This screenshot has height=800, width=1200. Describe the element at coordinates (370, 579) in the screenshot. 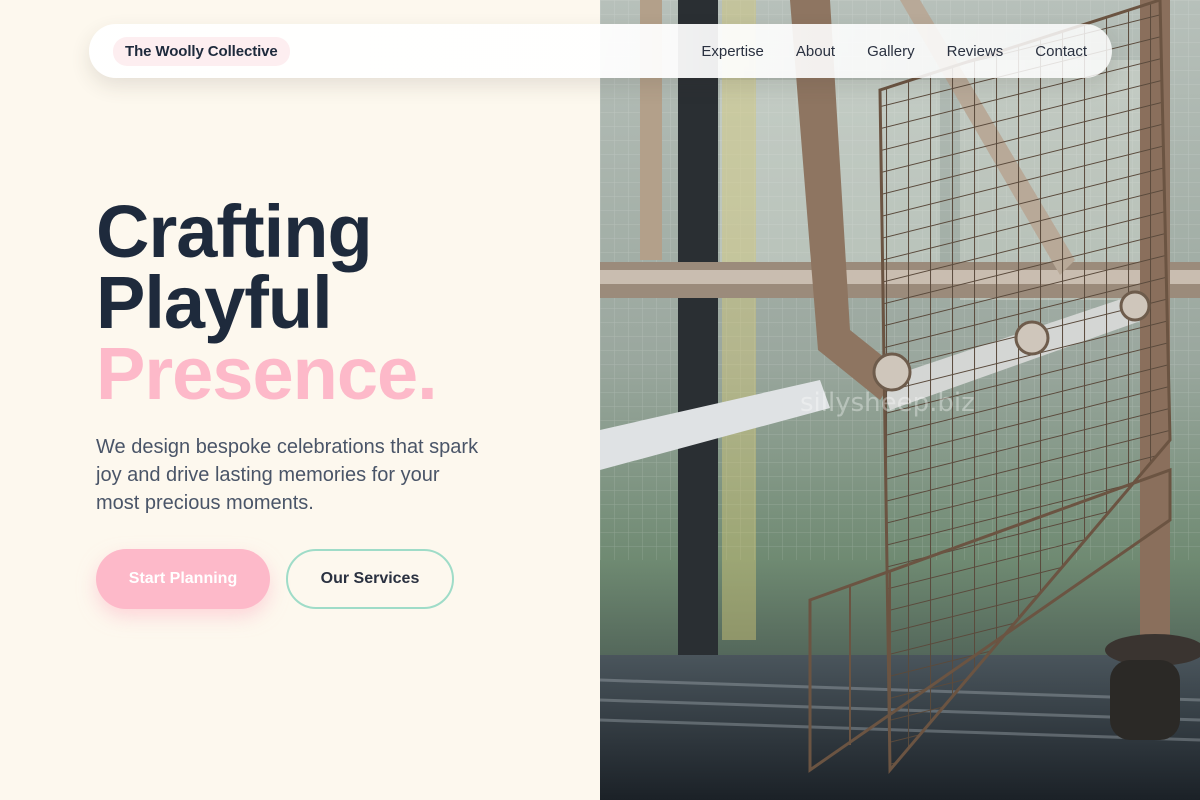

I see `our-services-button: Our Services` at that location.